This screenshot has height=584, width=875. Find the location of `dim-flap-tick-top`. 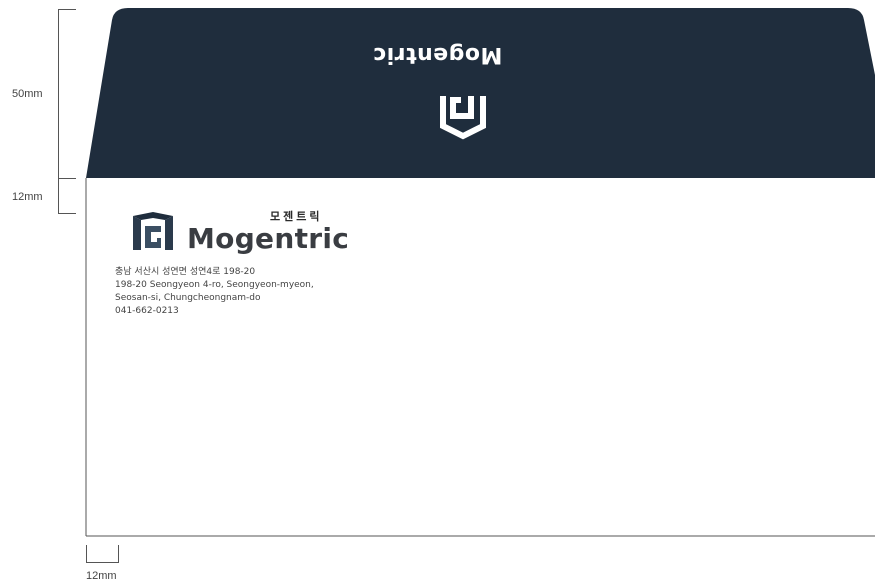

dim-flap-tick-top is located at coordinates (67, 9).